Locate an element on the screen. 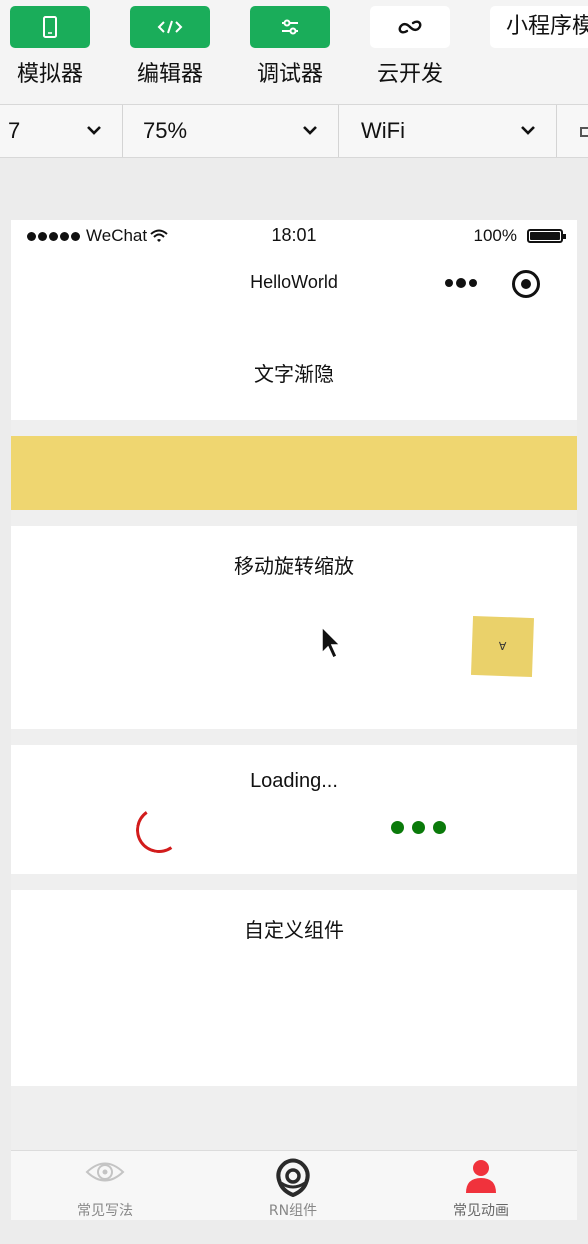  transform-box-glyph: ∀ is located at coordinates (502, 647).